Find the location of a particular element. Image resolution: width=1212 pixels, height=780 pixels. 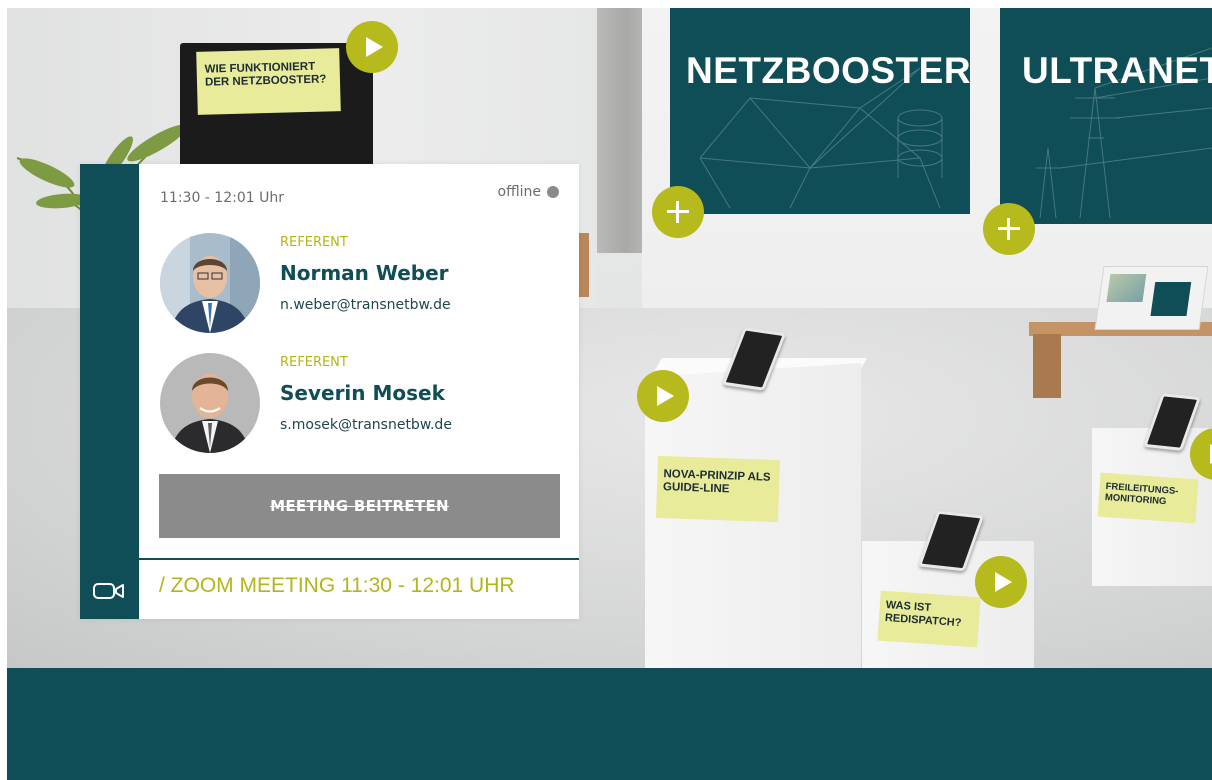

banner-netzbooster: NETZBOOSTER is located at coordinates (820, 111).